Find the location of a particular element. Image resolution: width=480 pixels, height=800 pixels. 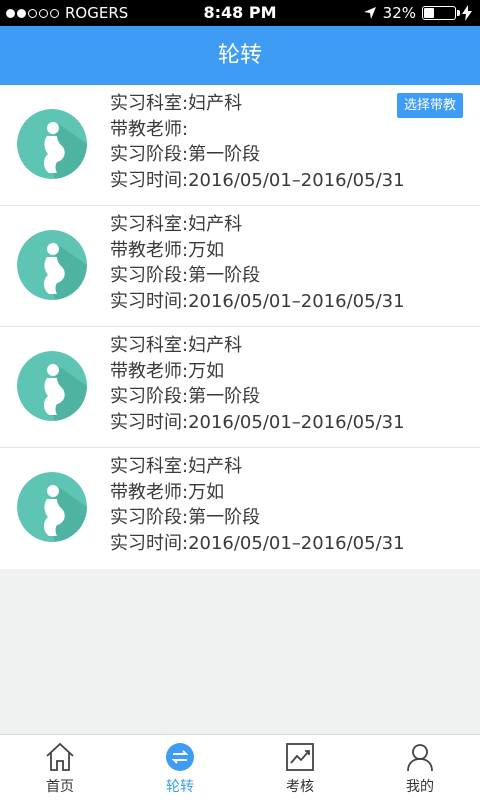

user-icon is located at coordinates (420, 758).